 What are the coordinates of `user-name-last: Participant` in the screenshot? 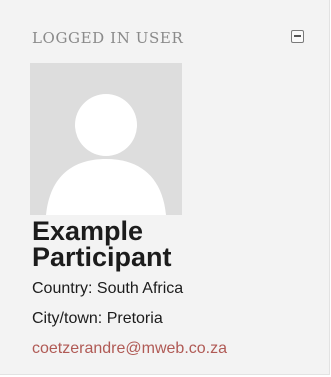 It's located at (102, 257).